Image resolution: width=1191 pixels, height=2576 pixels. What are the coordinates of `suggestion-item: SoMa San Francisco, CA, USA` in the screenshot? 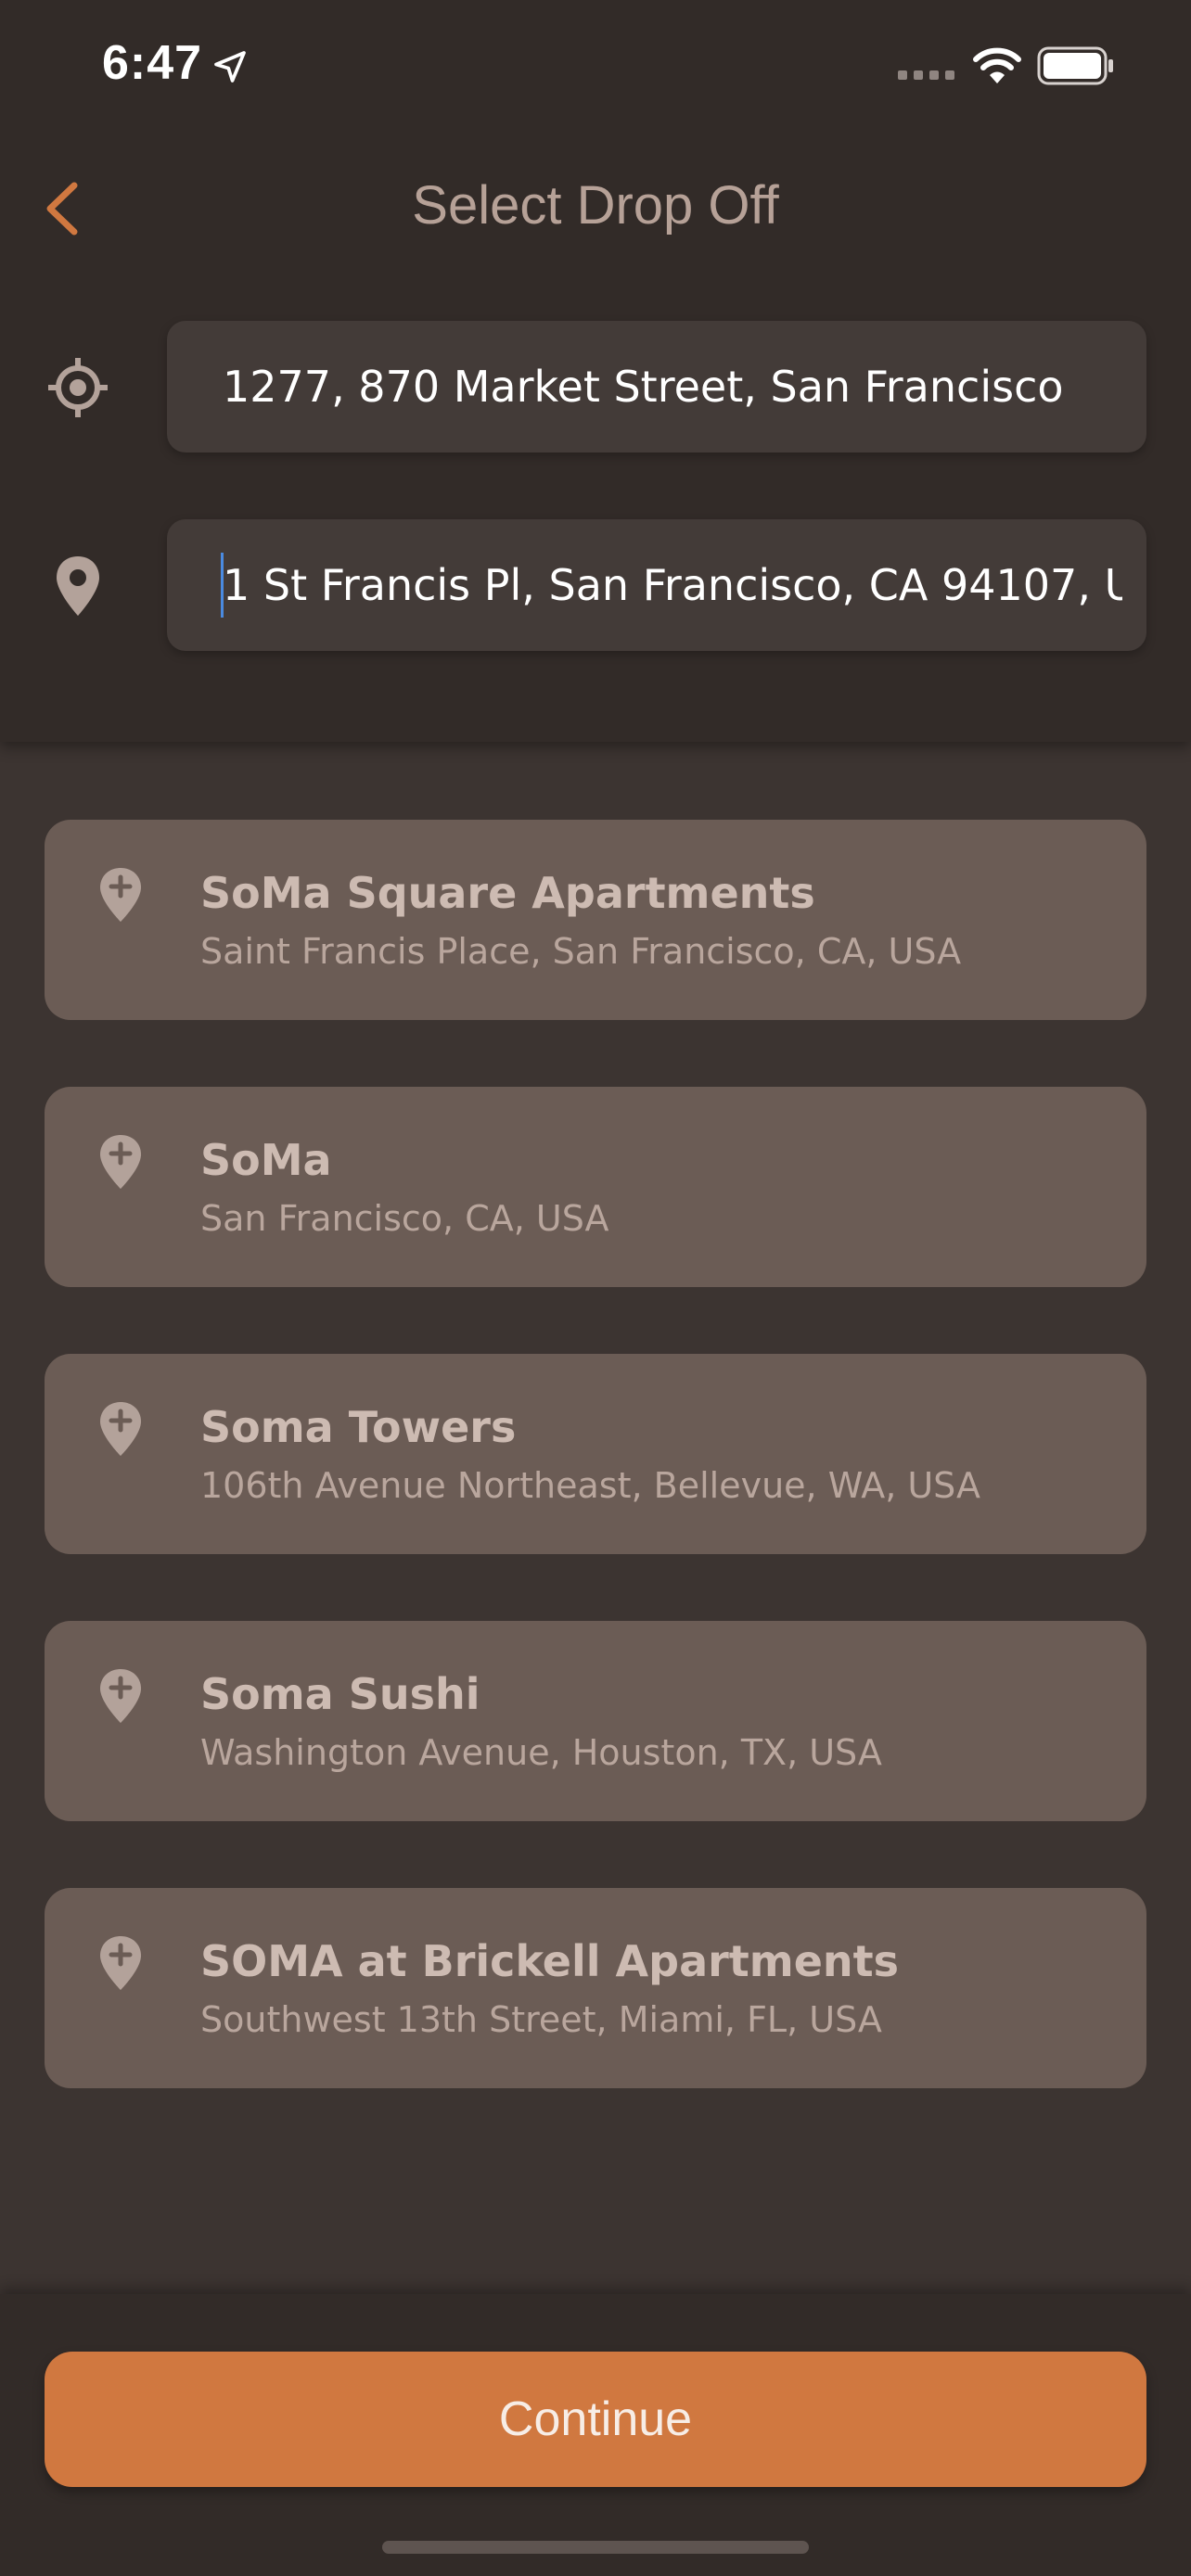 It's located at (595, 1187).